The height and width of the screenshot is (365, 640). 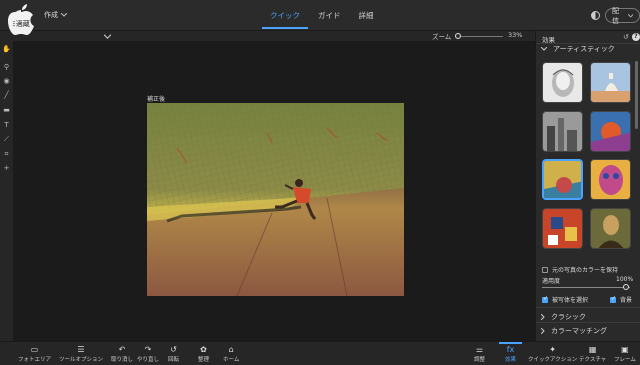 I want to click on adjust-button: ⚌ 調整, so click(x=479, y=354).